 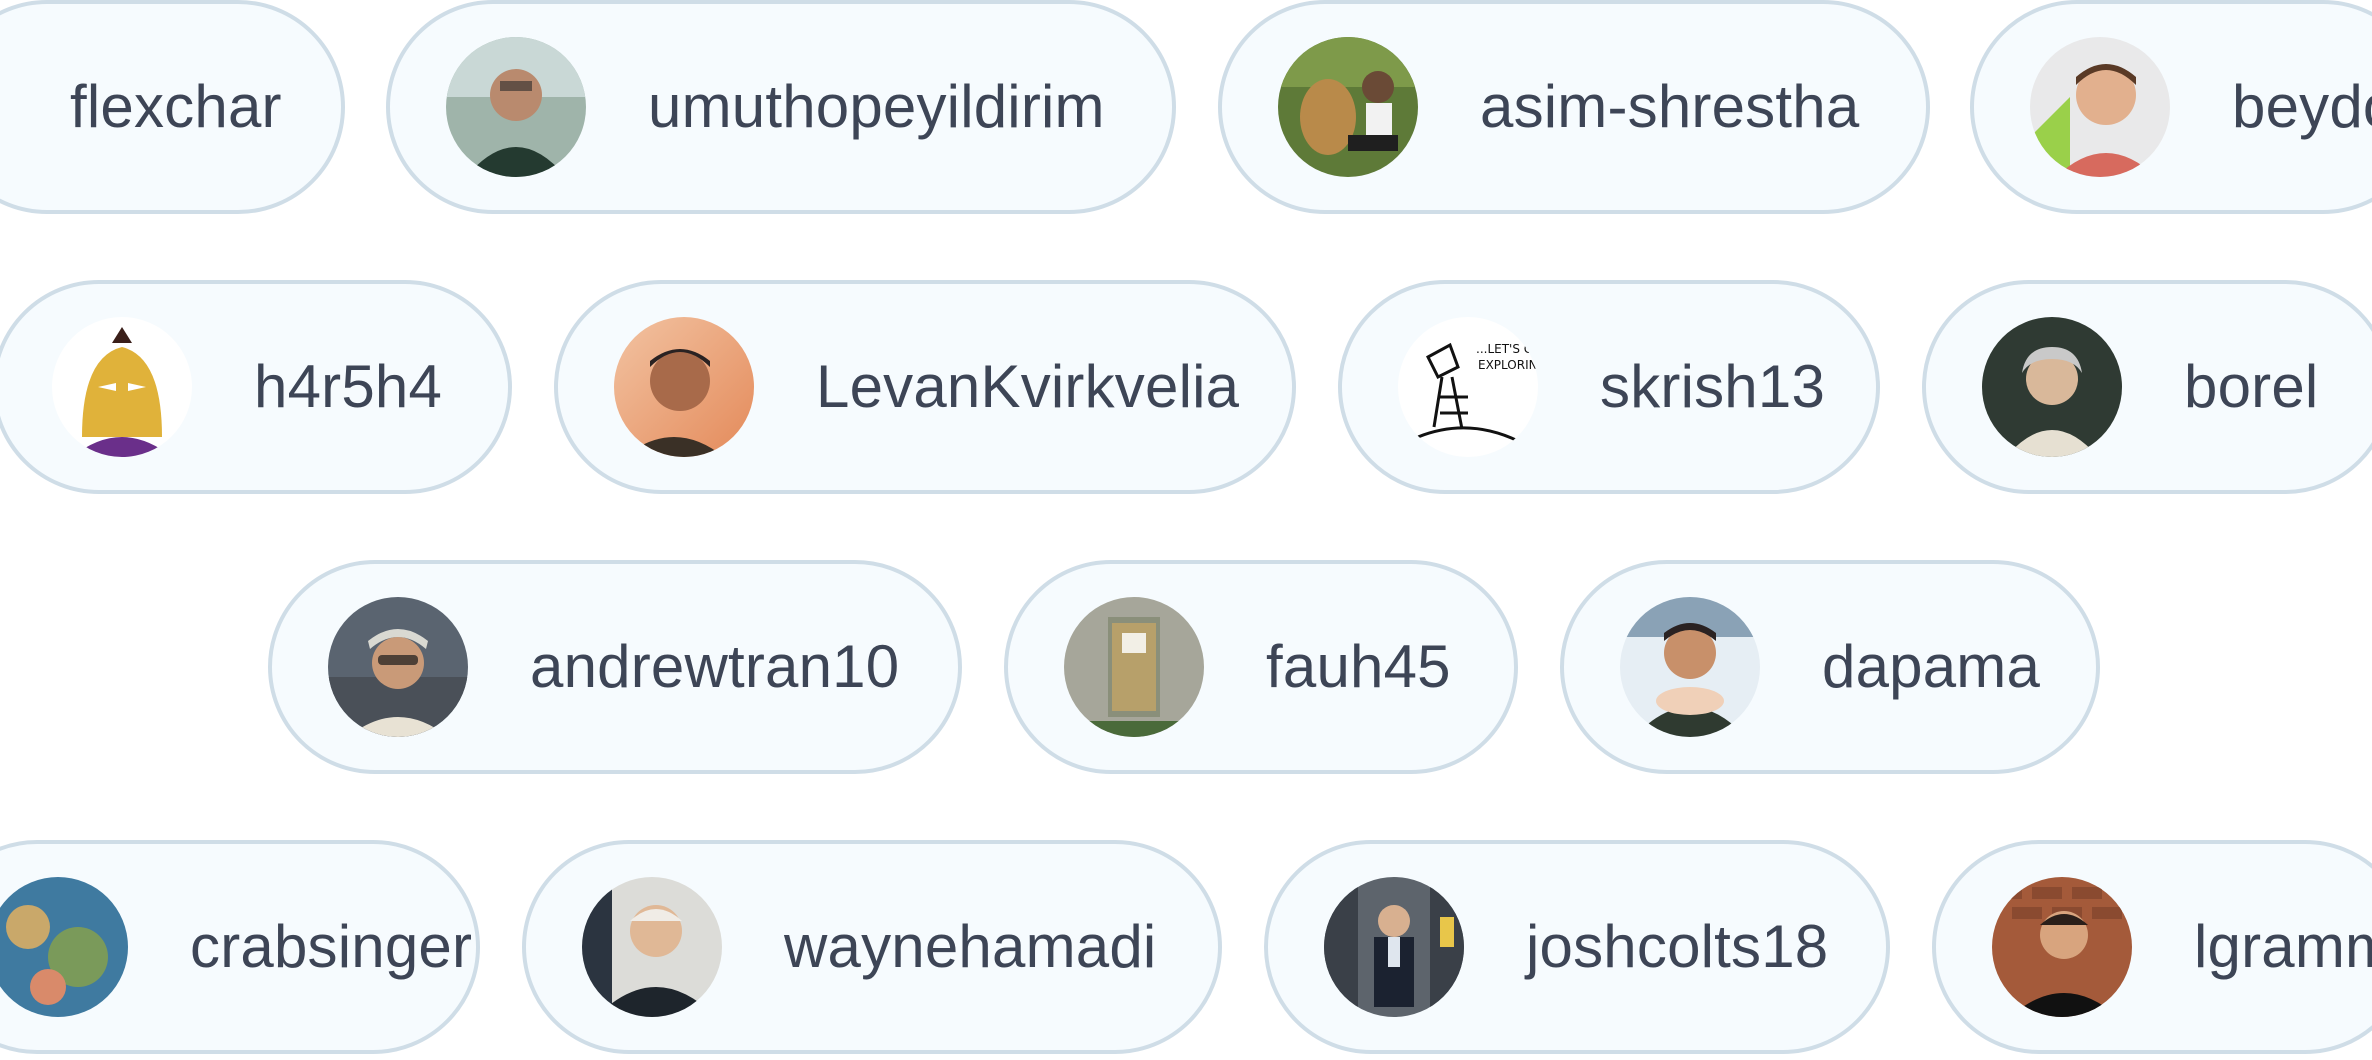 What do you see at coordinates (176, 106) in the screenshot?
I see `contributor-username: flexchar` at bounding box center [176, 106].